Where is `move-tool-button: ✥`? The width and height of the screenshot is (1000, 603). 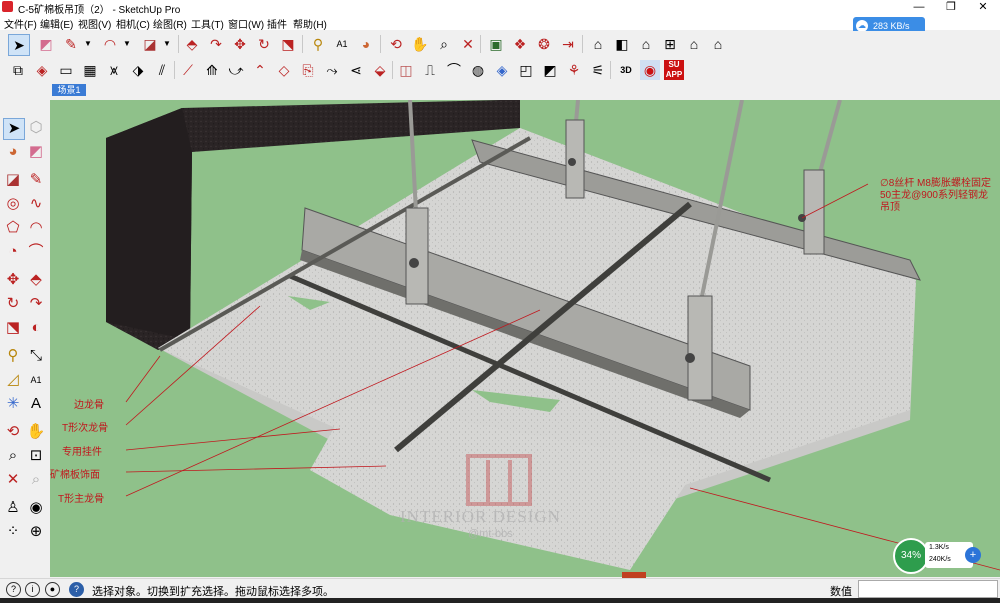 move-tool-button: ✥ is located at coordinates (240, 44).